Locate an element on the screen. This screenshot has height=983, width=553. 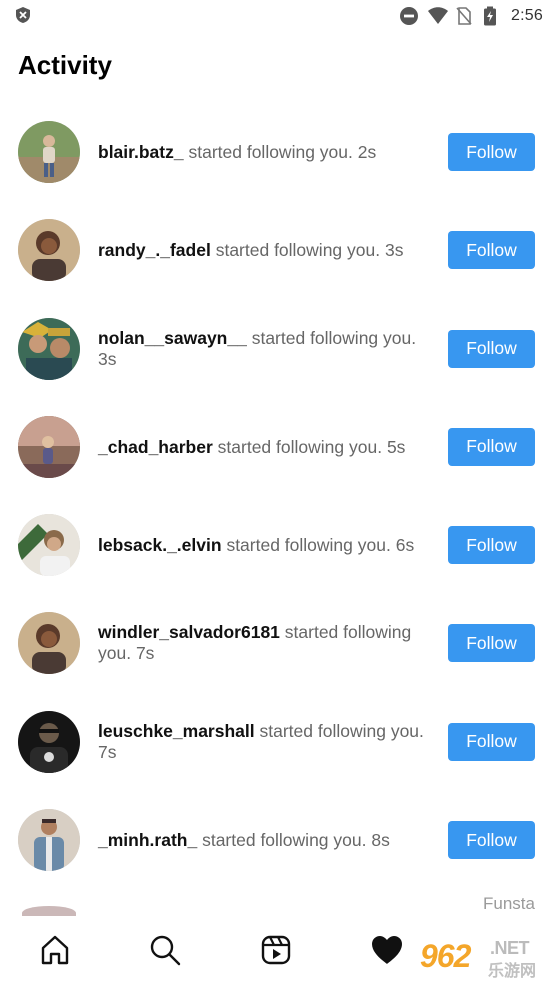
page-title: Activity is located at coordinates (65, 65).